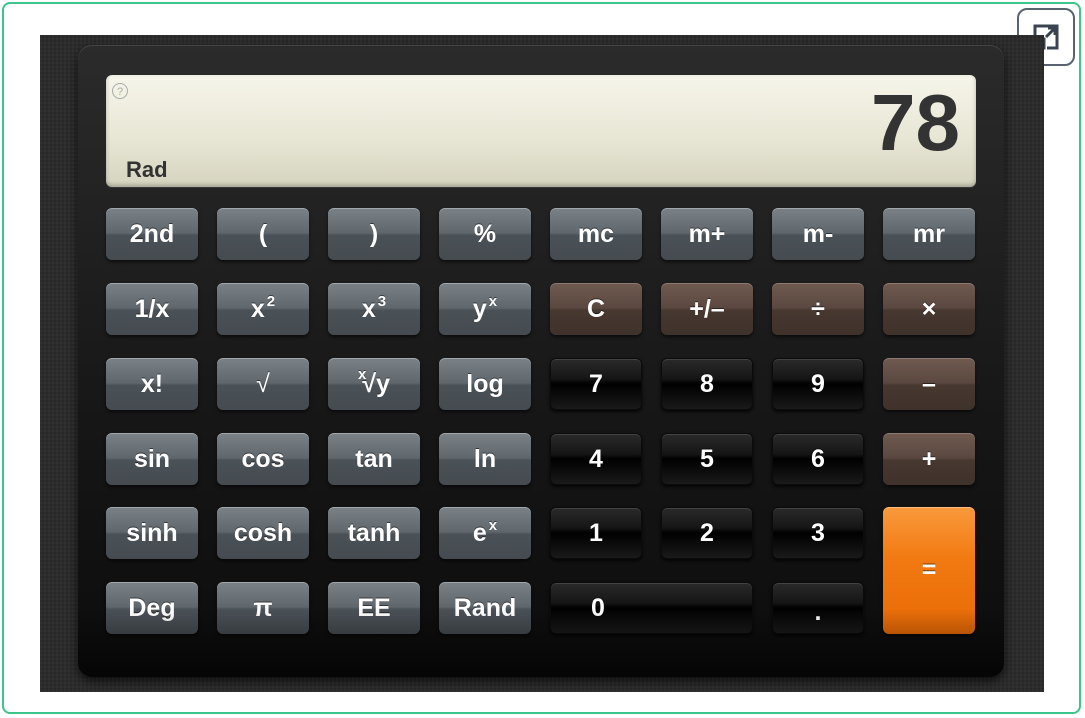 This screenshot has width=1085, height=718. I want to click on reciprocal-button: 1/x, so click(152, 309).